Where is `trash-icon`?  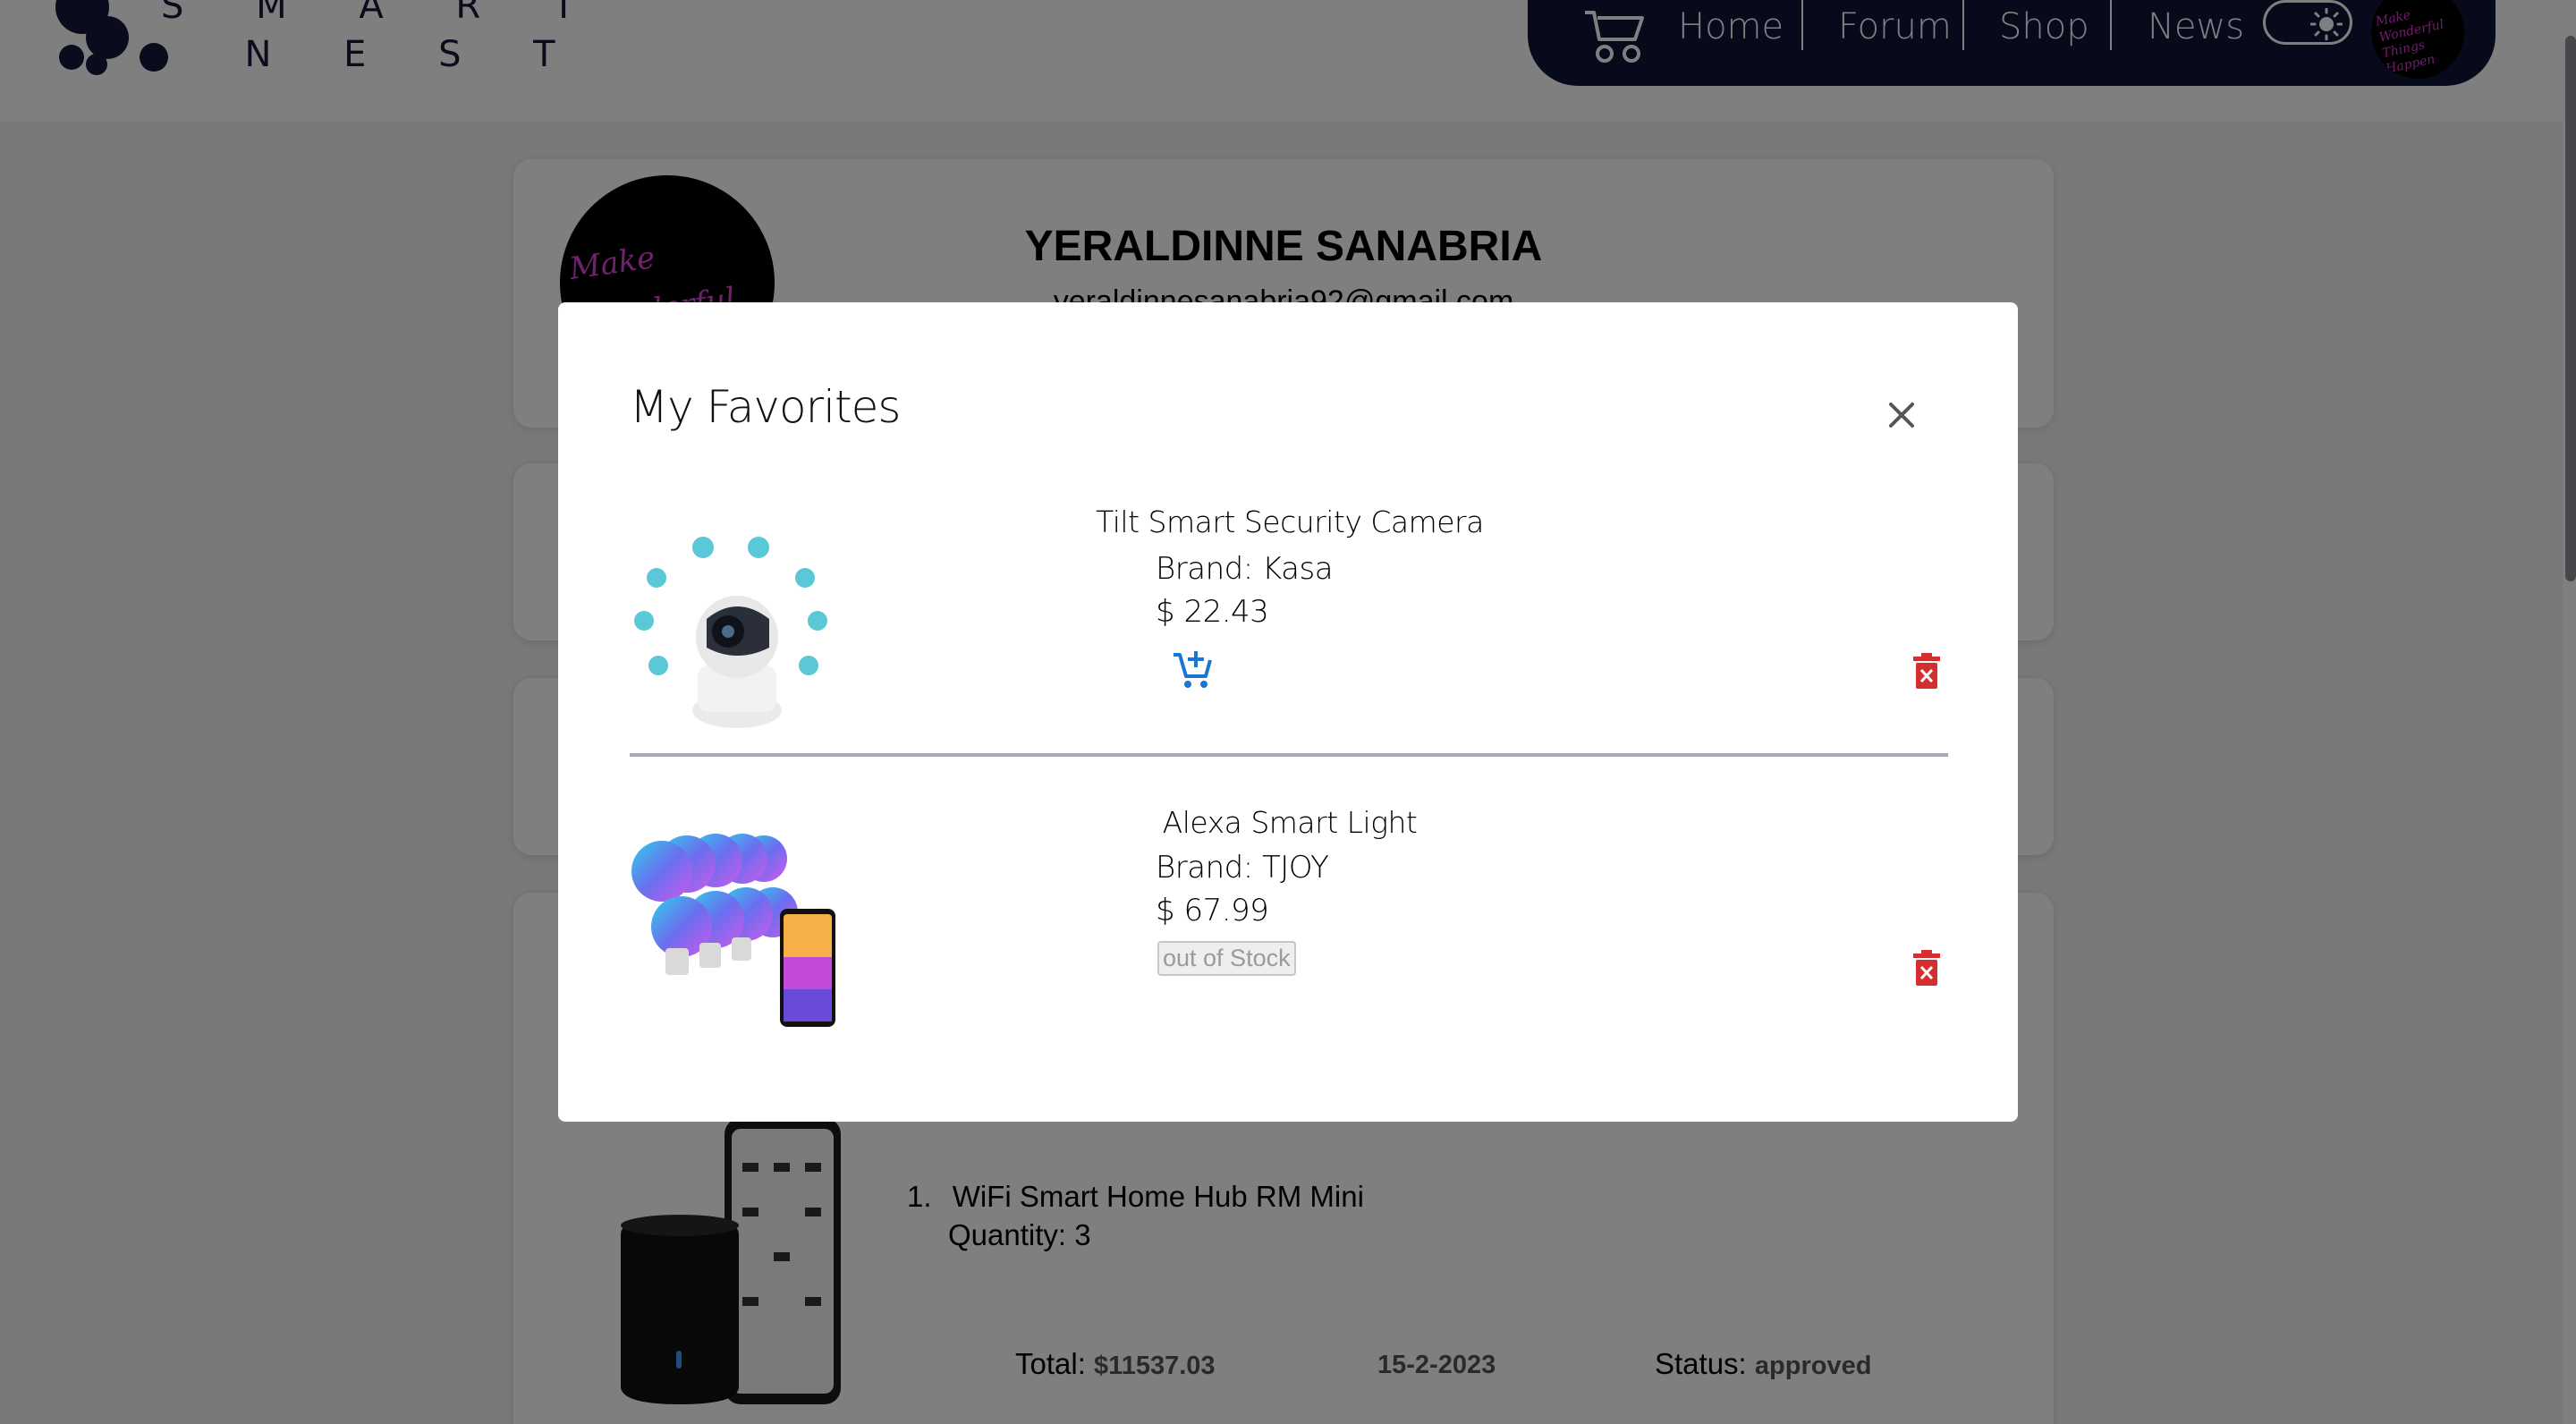 trash-icon is located at coordinates (1926, 968).